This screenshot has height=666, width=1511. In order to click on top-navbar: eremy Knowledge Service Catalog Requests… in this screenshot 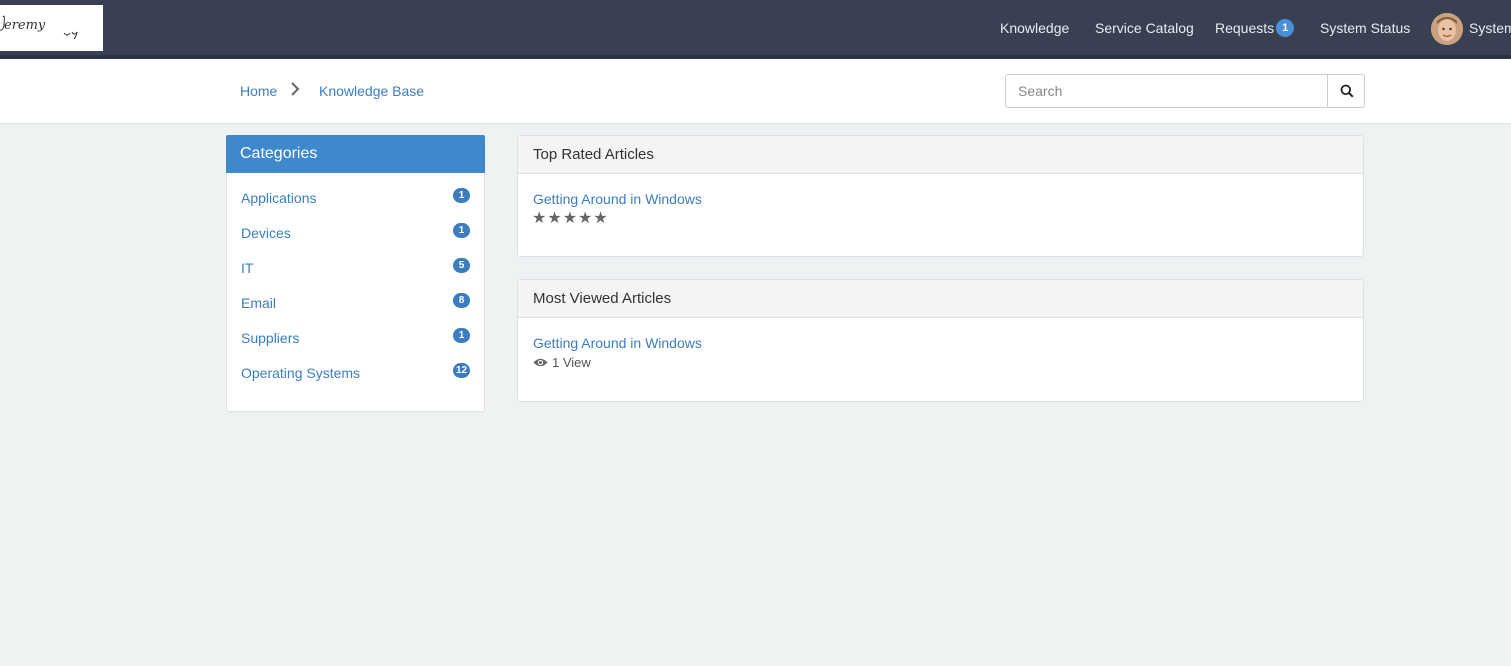, I will do `click(755, 29)`.